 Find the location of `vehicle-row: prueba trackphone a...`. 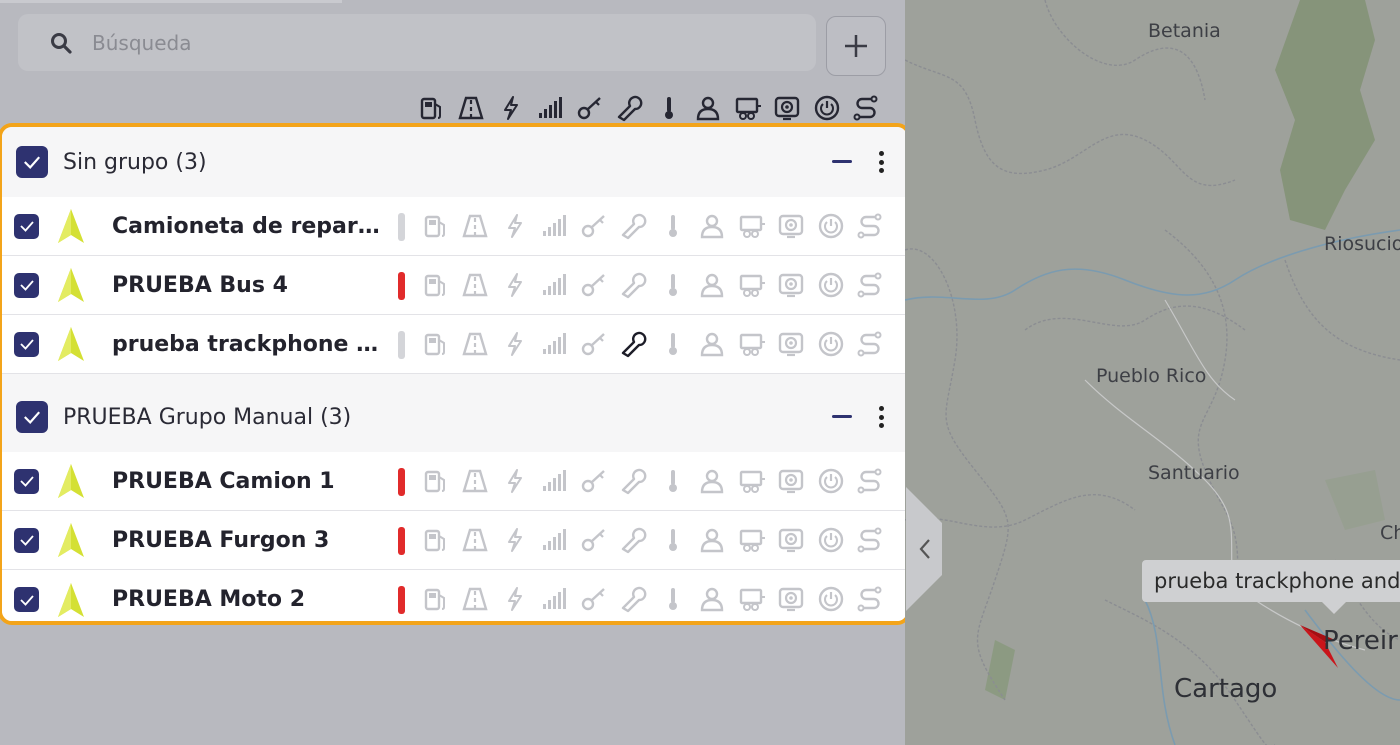

vehicle-row: prueba trackphone a... is located at coordinates (454, 344).